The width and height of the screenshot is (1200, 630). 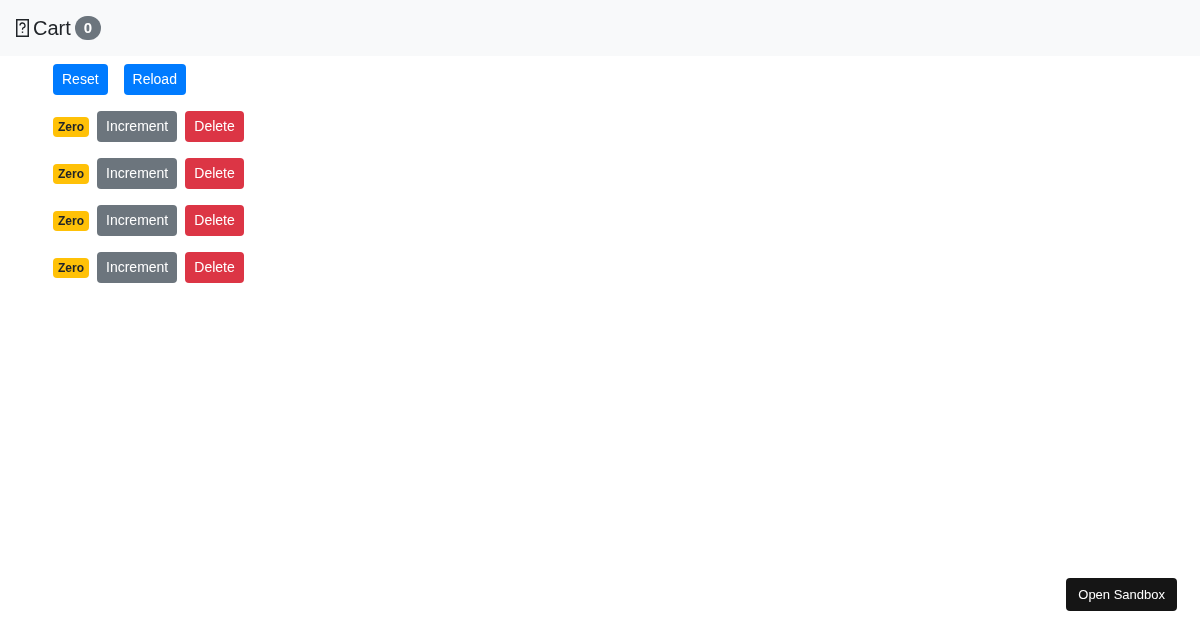 What do you see at coordinates (22, 28) in the screenshot?
I see `missing-glyph-icon` at bounding box center [22, 28].